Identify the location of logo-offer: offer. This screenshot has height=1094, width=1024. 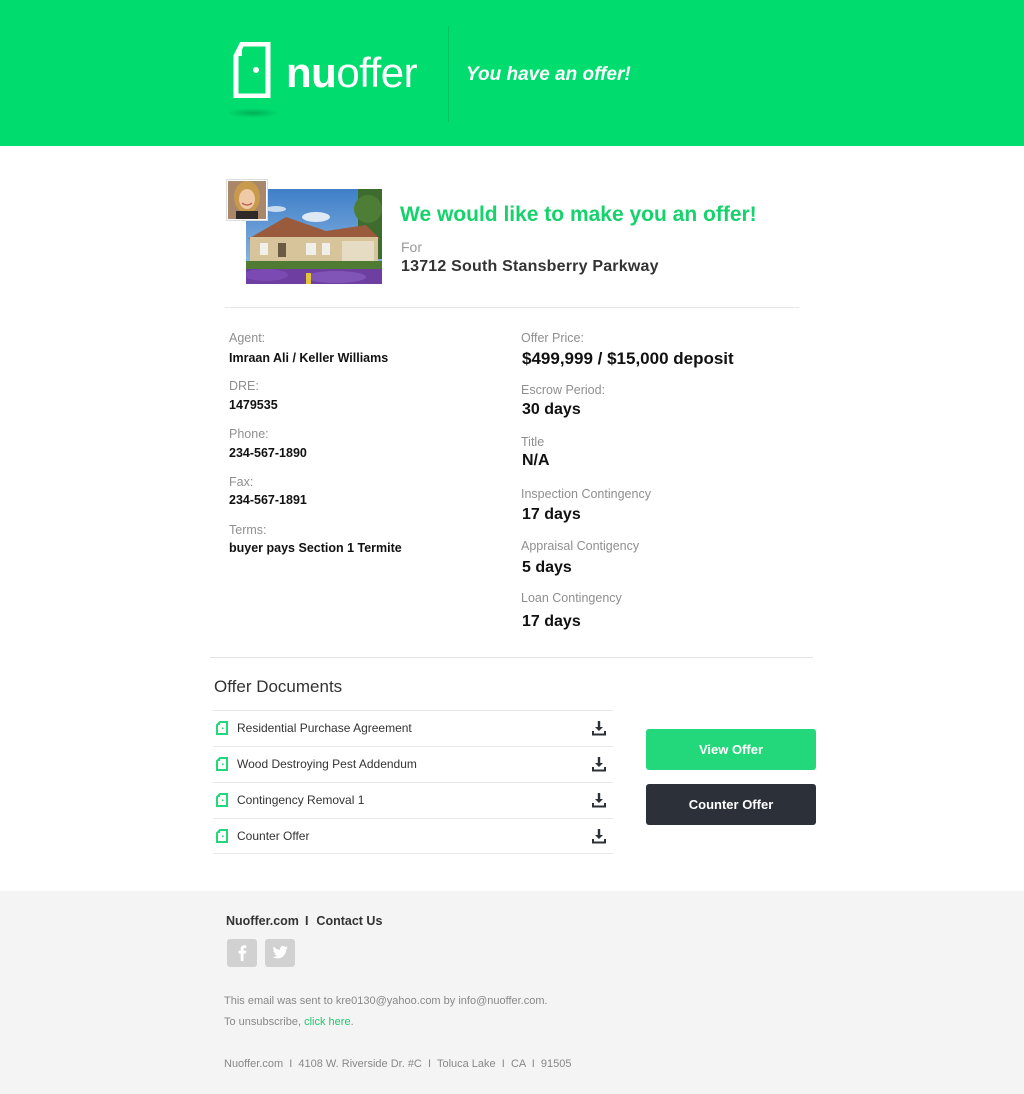
(377, 72).